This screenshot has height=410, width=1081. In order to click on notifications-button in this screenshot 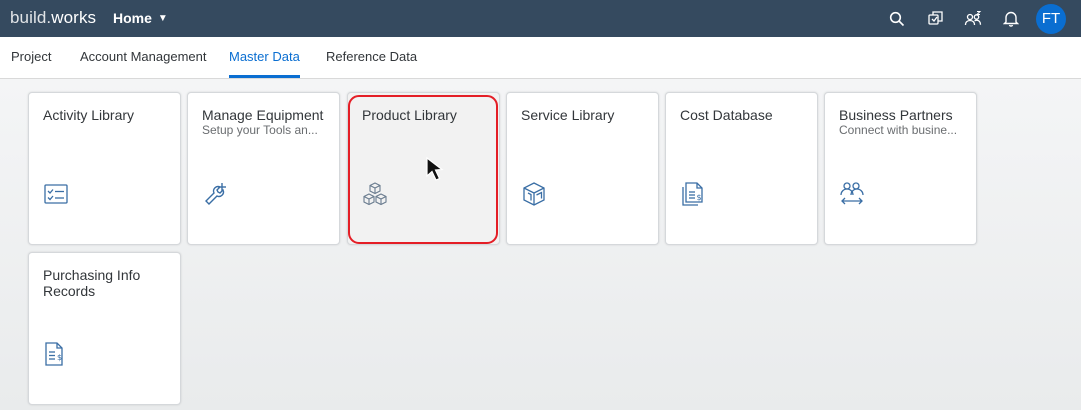, I will do `click(1011, 18)`.